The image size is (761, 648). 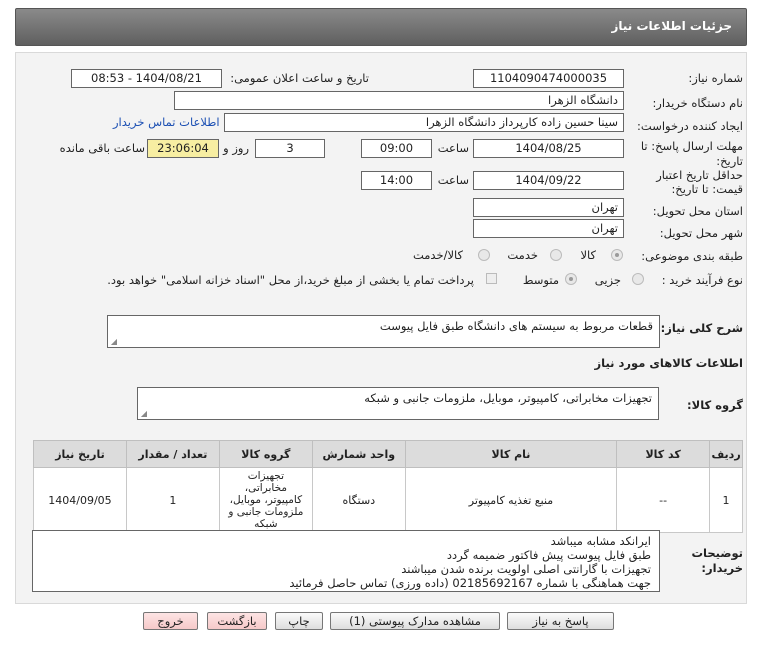 I want to click on col-qty: تعداد / مقدار, so click(x=172, y=454).